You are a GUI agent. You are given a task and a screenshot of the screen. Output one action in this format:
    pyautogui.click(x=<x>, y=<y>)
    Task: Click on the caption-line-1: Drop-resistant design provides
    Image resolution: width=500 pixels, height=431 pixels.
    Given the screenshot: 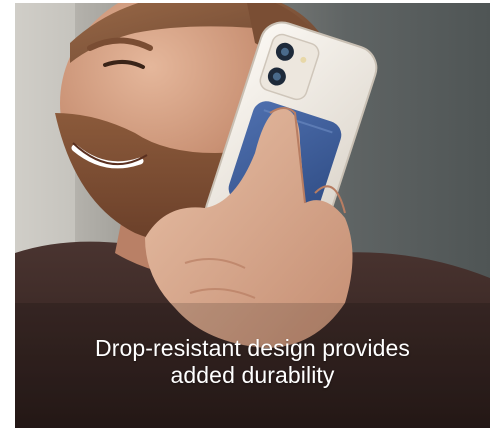 What is the action you would take?
    pyautogui.click(x=252, y=348)
    